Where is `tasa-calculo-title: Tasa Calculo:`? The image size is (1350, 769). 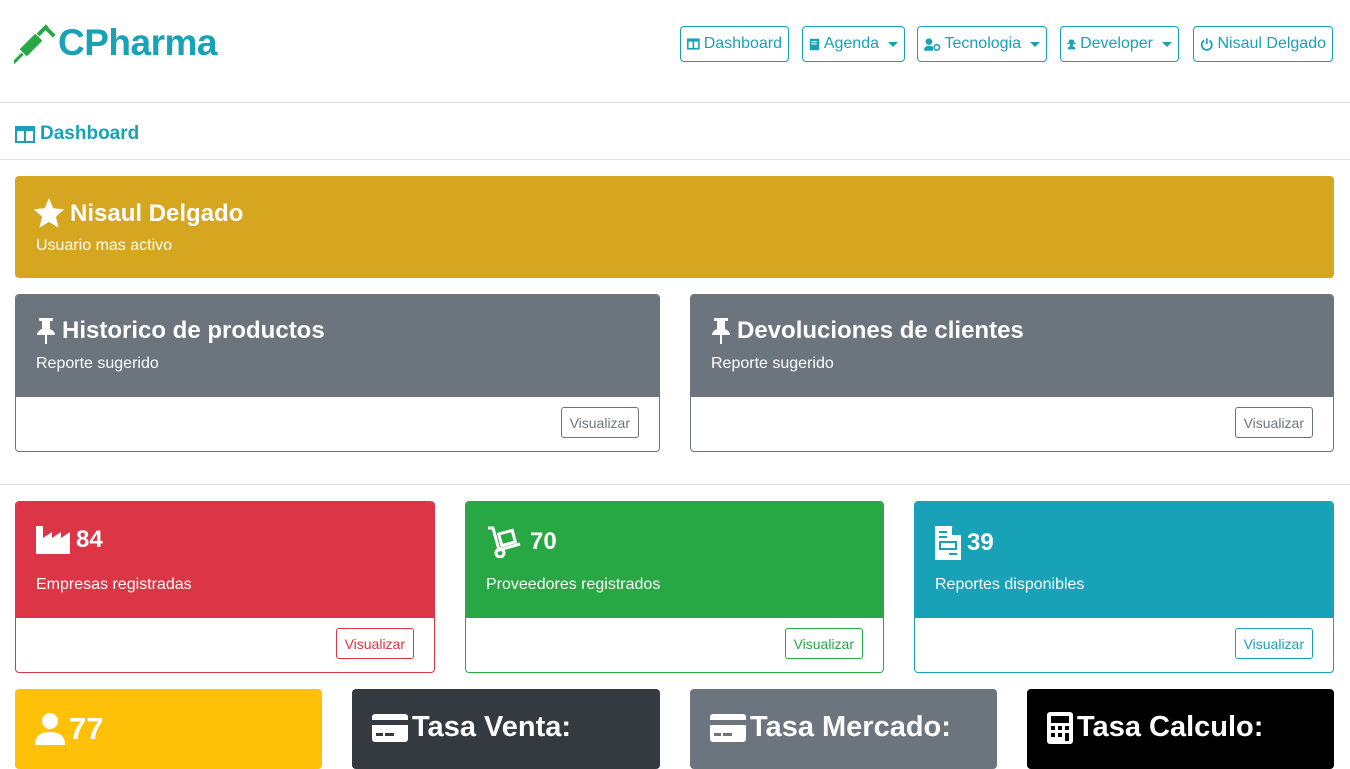
tasa-calculo-title: Tasa Calculo: is located at coordinates (1155, 727).